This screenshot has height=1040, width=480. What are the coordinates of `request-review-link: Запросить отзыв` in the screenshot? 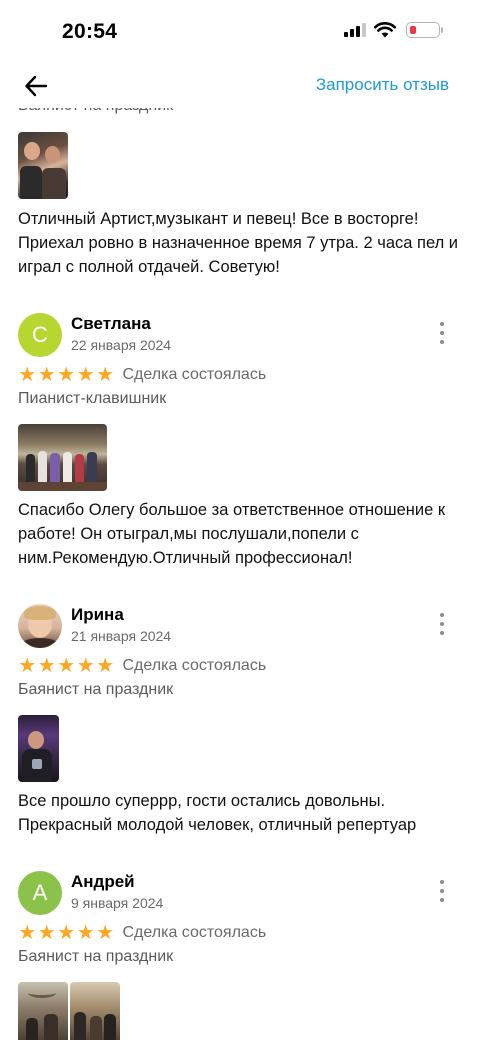 It's located at (382, 85).